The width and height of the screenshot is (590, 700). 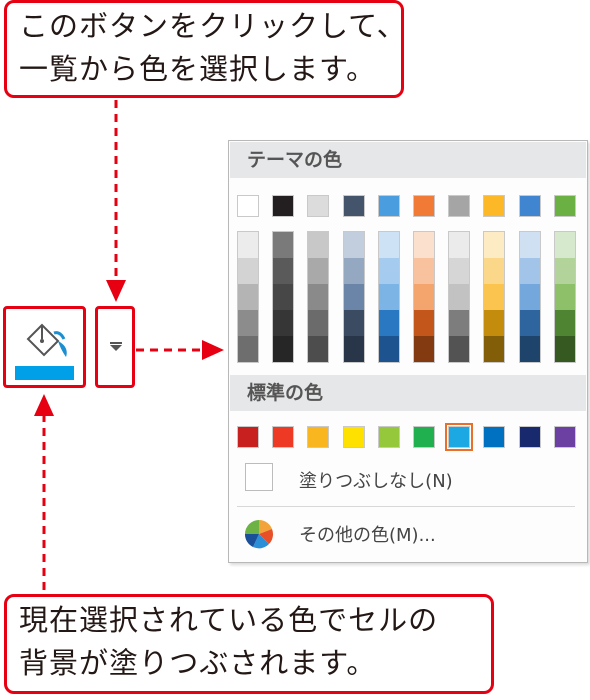 I want to click on arrowhead-down, so click(x=116, y=291).